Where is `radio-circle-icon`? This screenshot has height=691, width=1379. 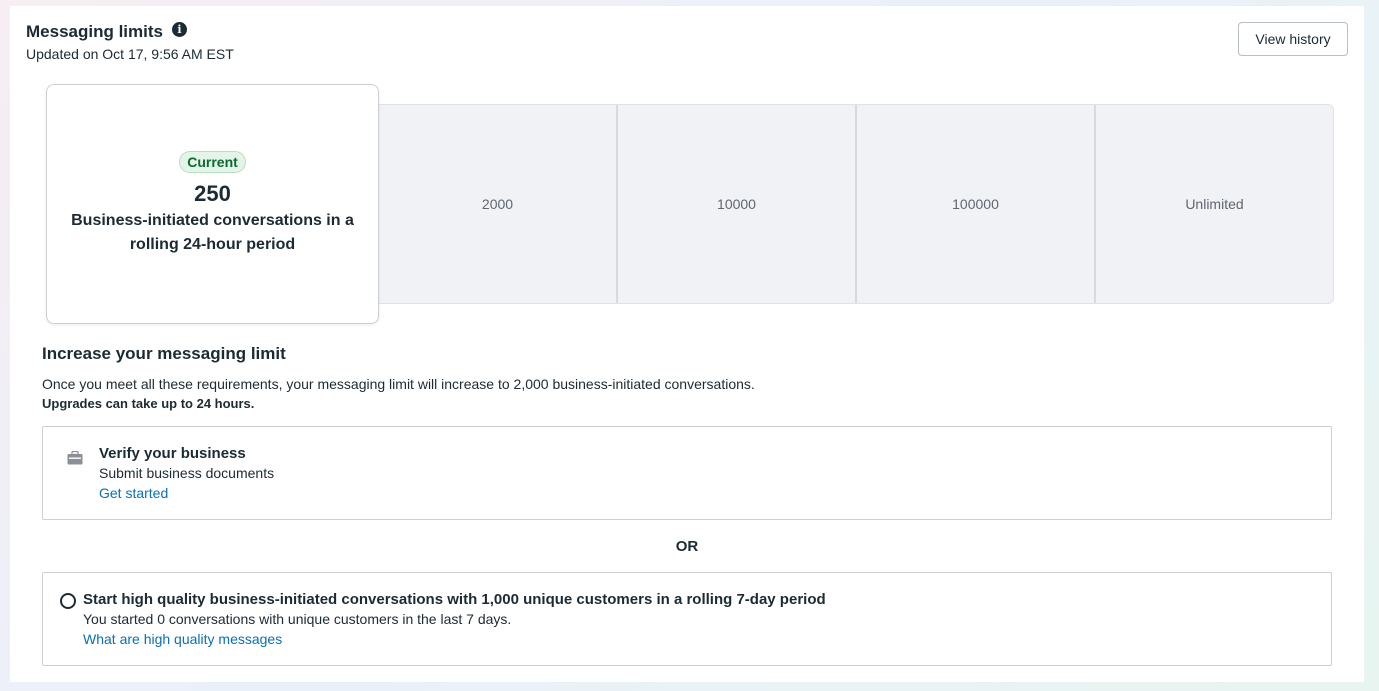
radio-circle-icon is located at coordinates (68, 601).